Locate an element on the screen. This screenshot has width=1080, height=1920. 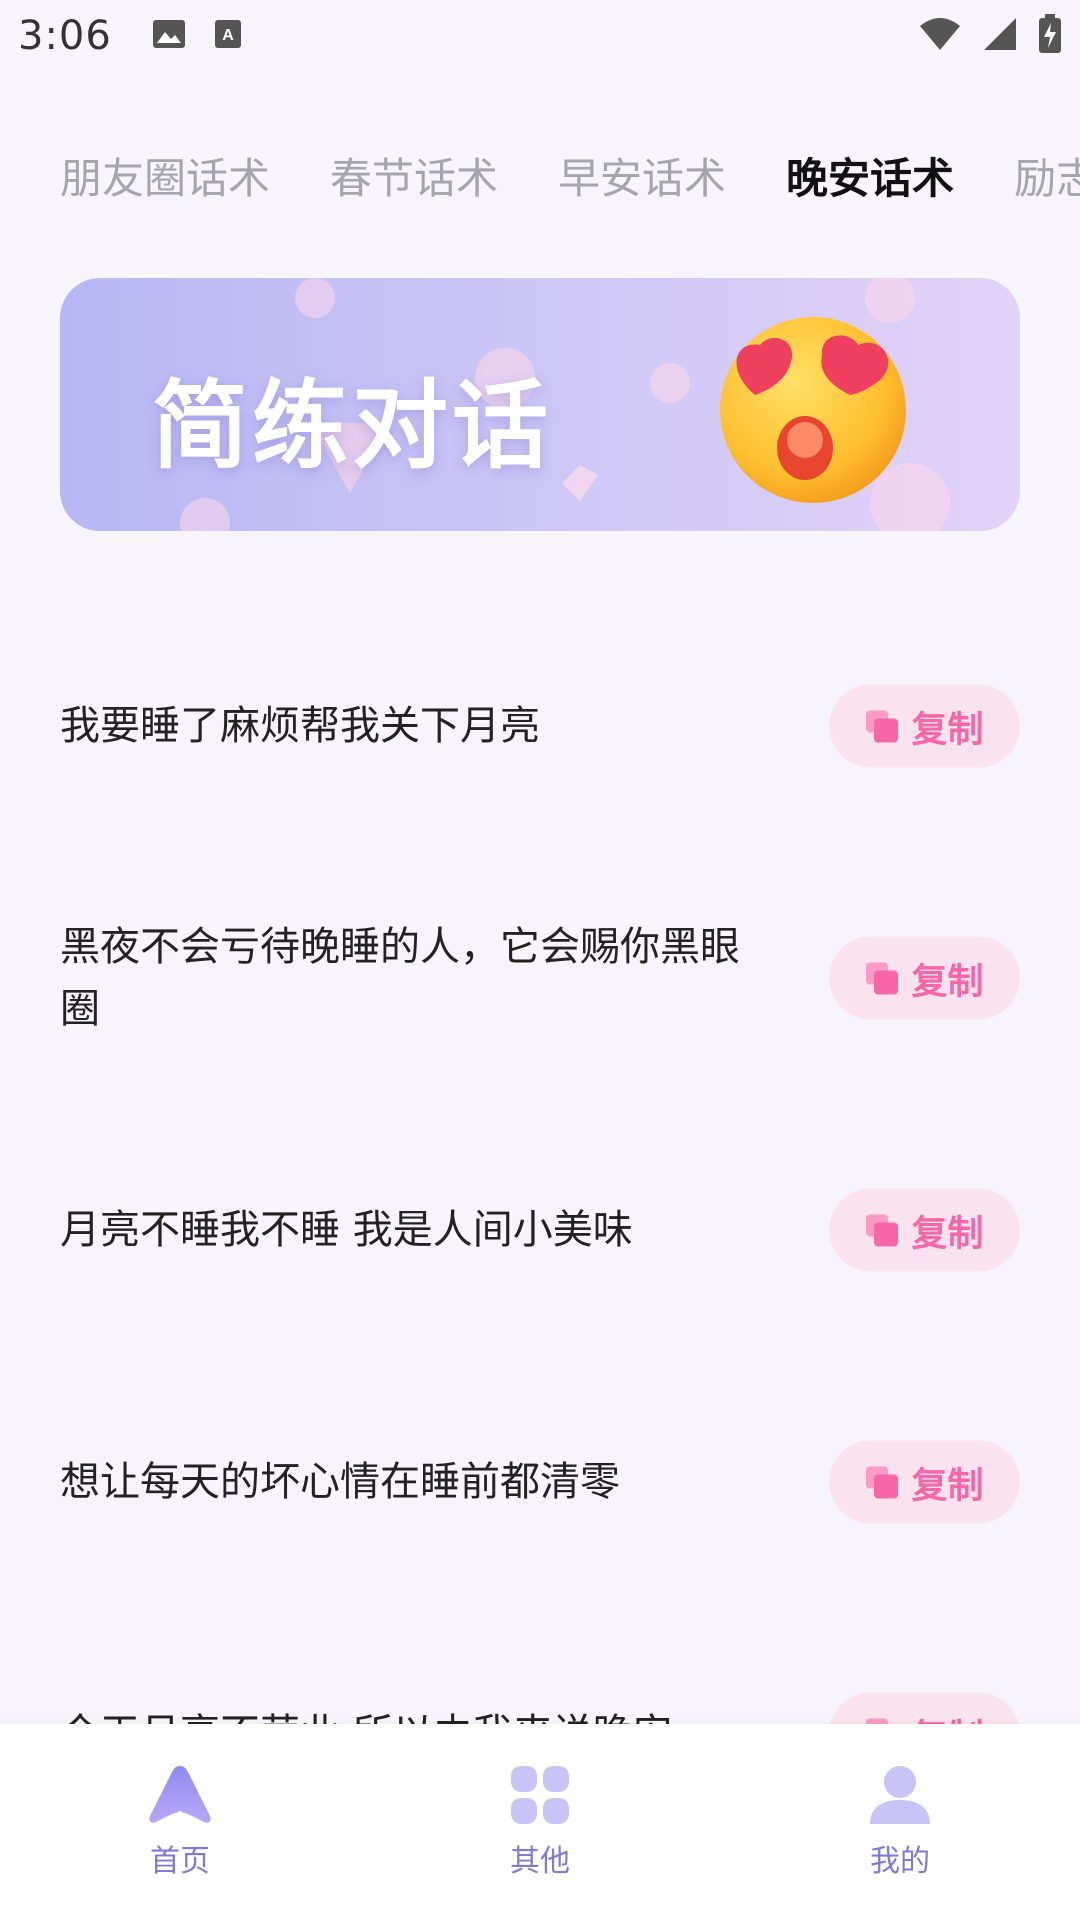
grid-icon is located at coordinates (540, 1795).